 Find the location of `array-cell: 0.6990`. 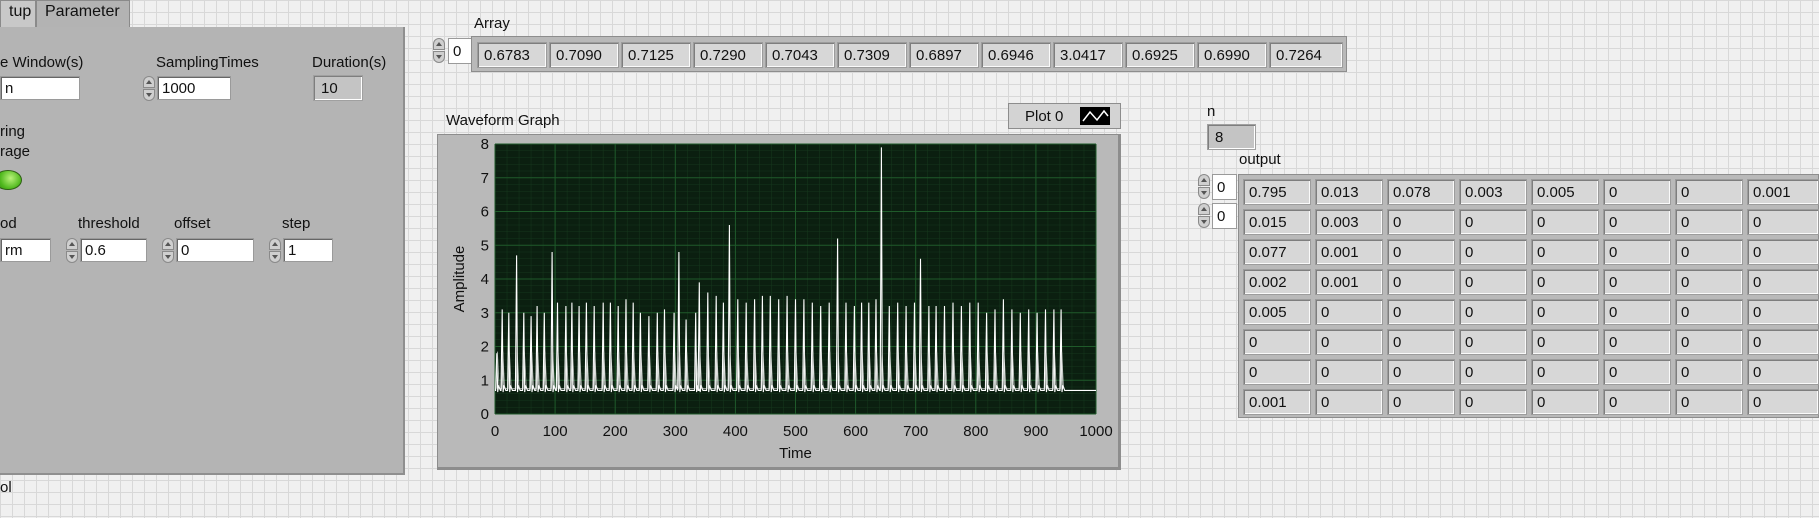

array-cell: 0.6990 is located at coordinates (1232, 55).